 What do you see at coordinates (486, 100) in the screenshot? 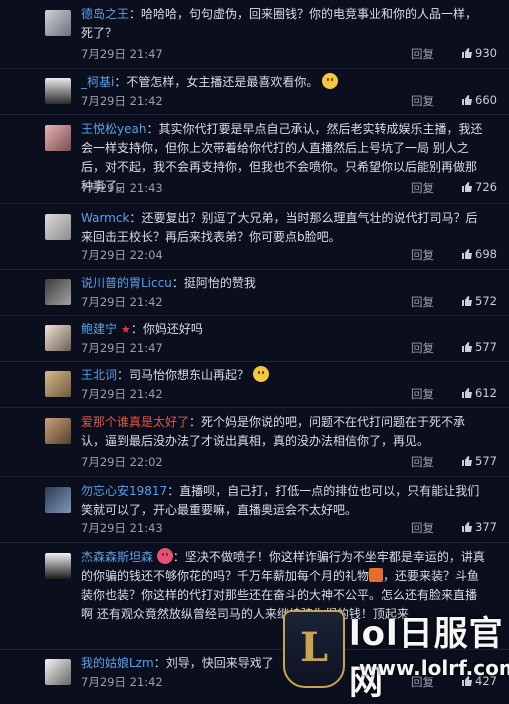
I see `like-count: 660` at bounding box center [486, 100].